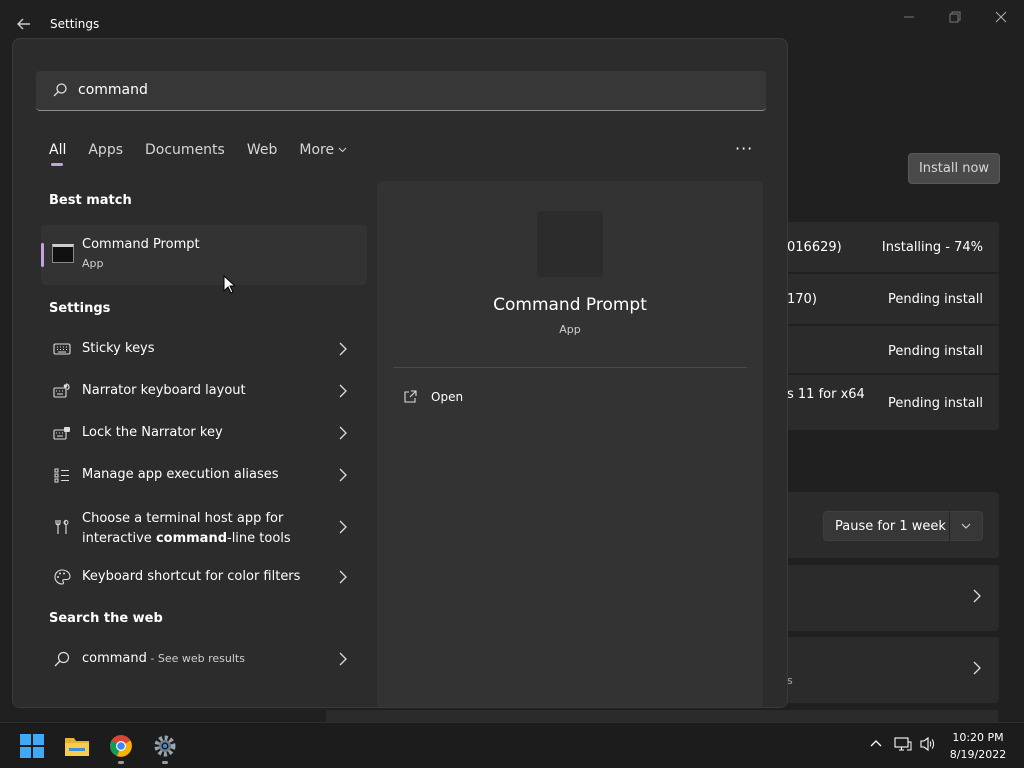  What do you see at coordinates (876, 743) in the screenshot?
I see `chevron-up-icon` at bounding box center [876, 743].